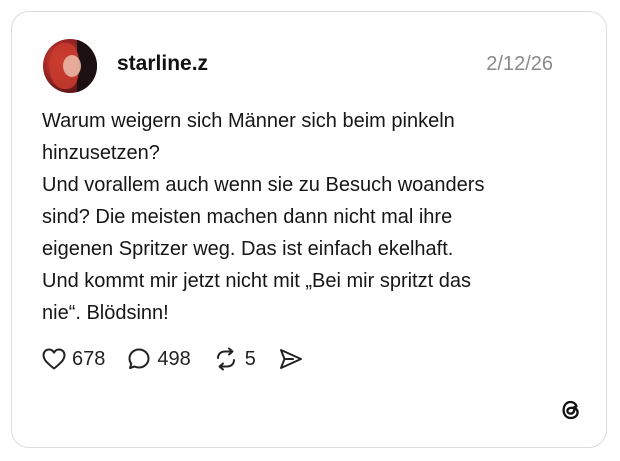 This screenshot has height=461, width=620. What do you see at coordinates (174, 358) in the screenshot?
I see `comment-count: 498` at bounding box center [174, 358].